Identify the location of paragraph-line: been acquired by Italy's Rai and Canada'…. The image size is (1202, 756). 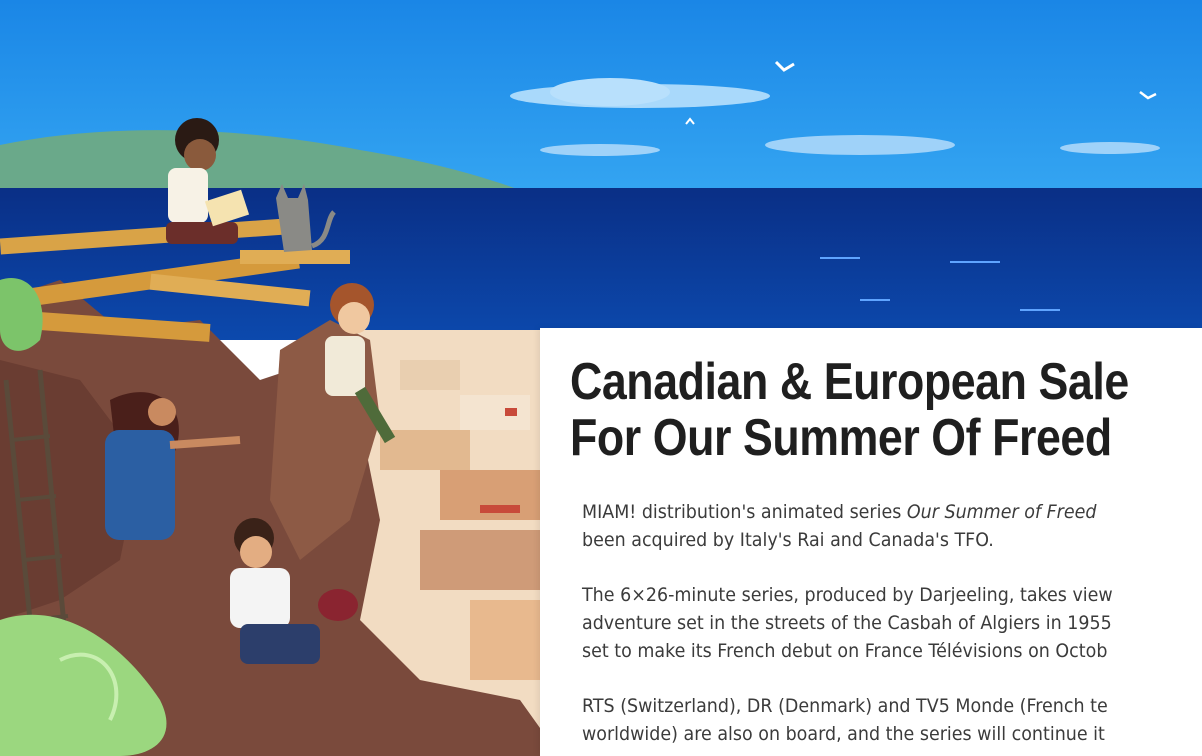
(788, 540).